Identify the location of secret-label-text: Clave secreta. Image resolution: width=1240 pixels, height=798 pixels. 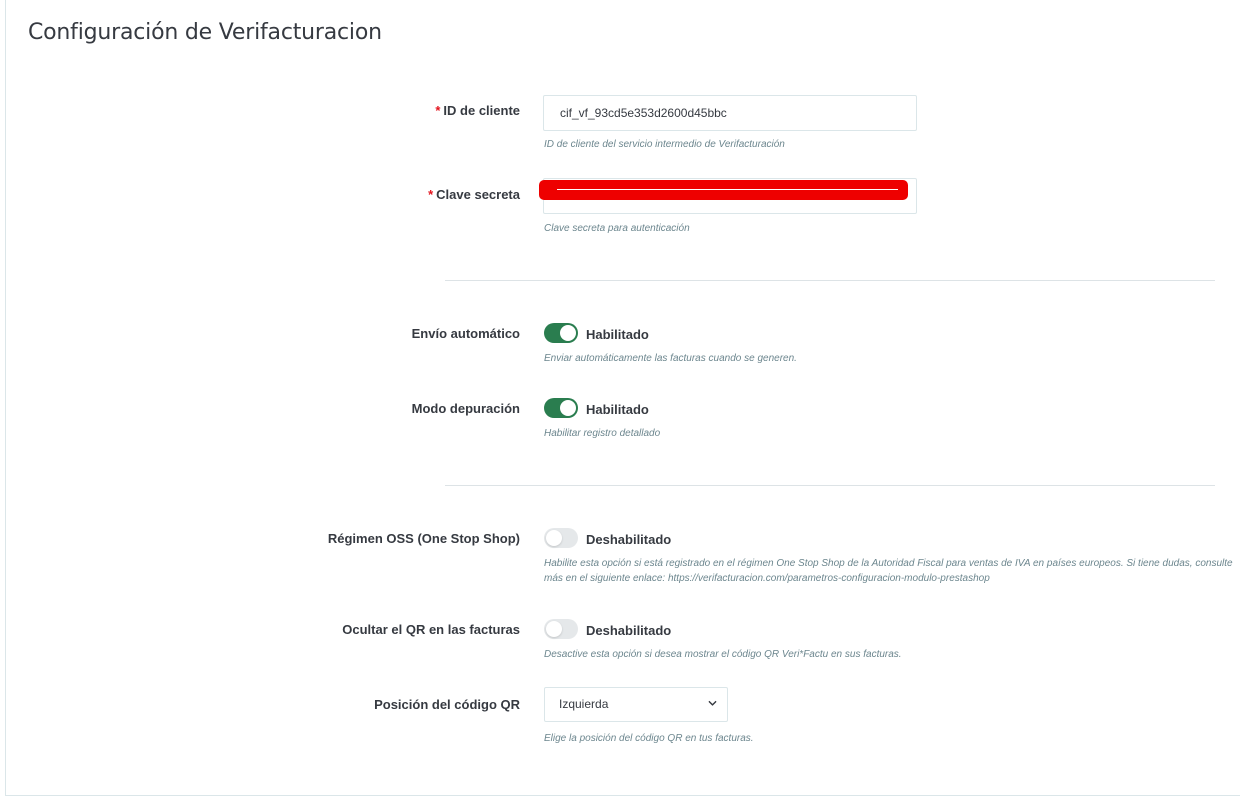
(478, 194).